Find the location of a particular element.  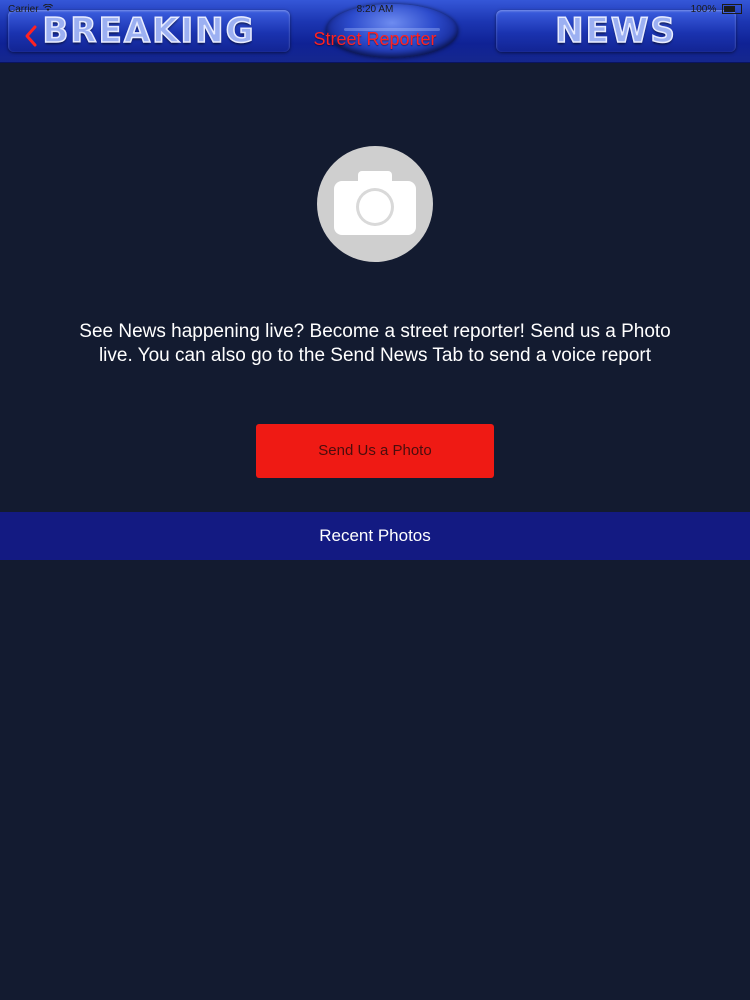

camera-button is located at coordinates (375, 204).